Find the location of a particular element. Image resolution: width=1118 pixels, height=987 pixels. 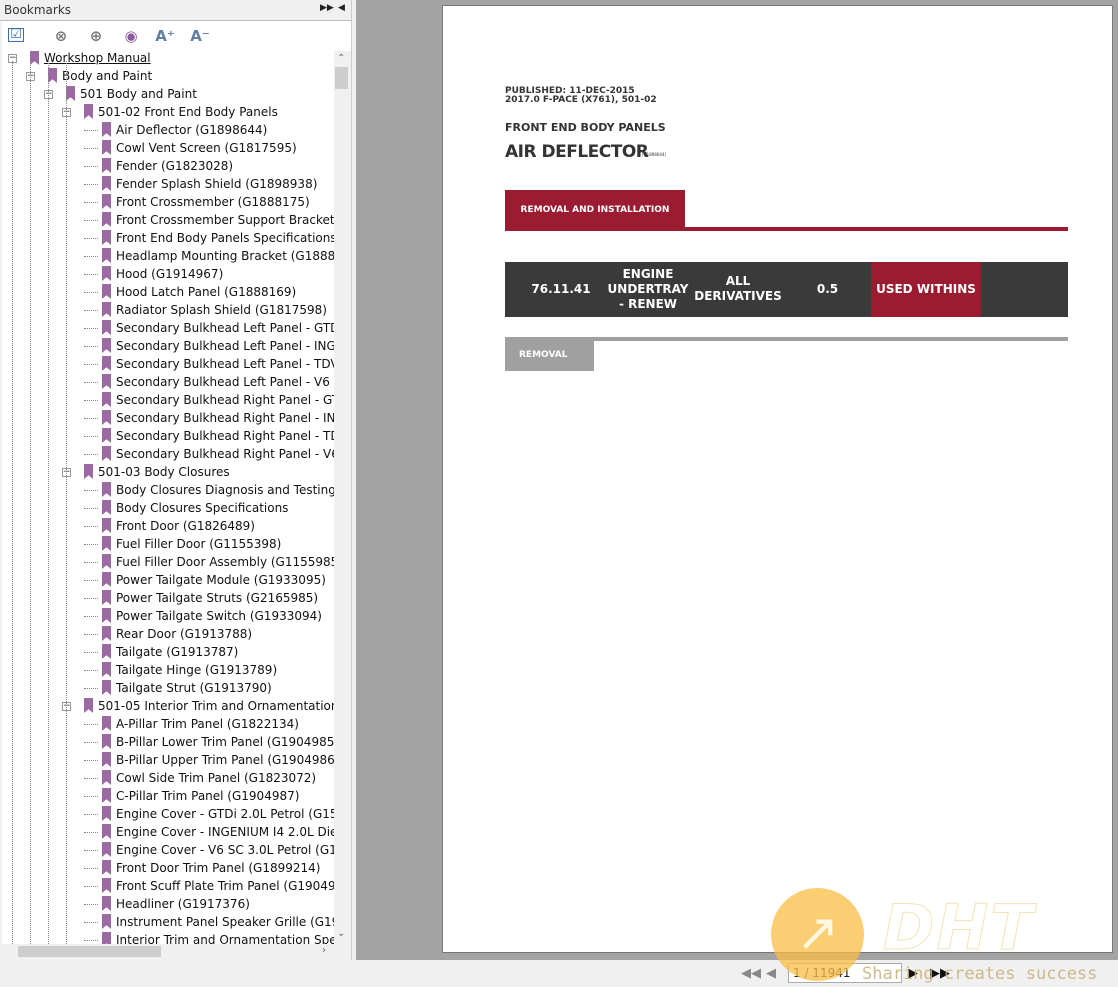

scroll-down-icon: ⌄ is located at coordinates (341, 933).